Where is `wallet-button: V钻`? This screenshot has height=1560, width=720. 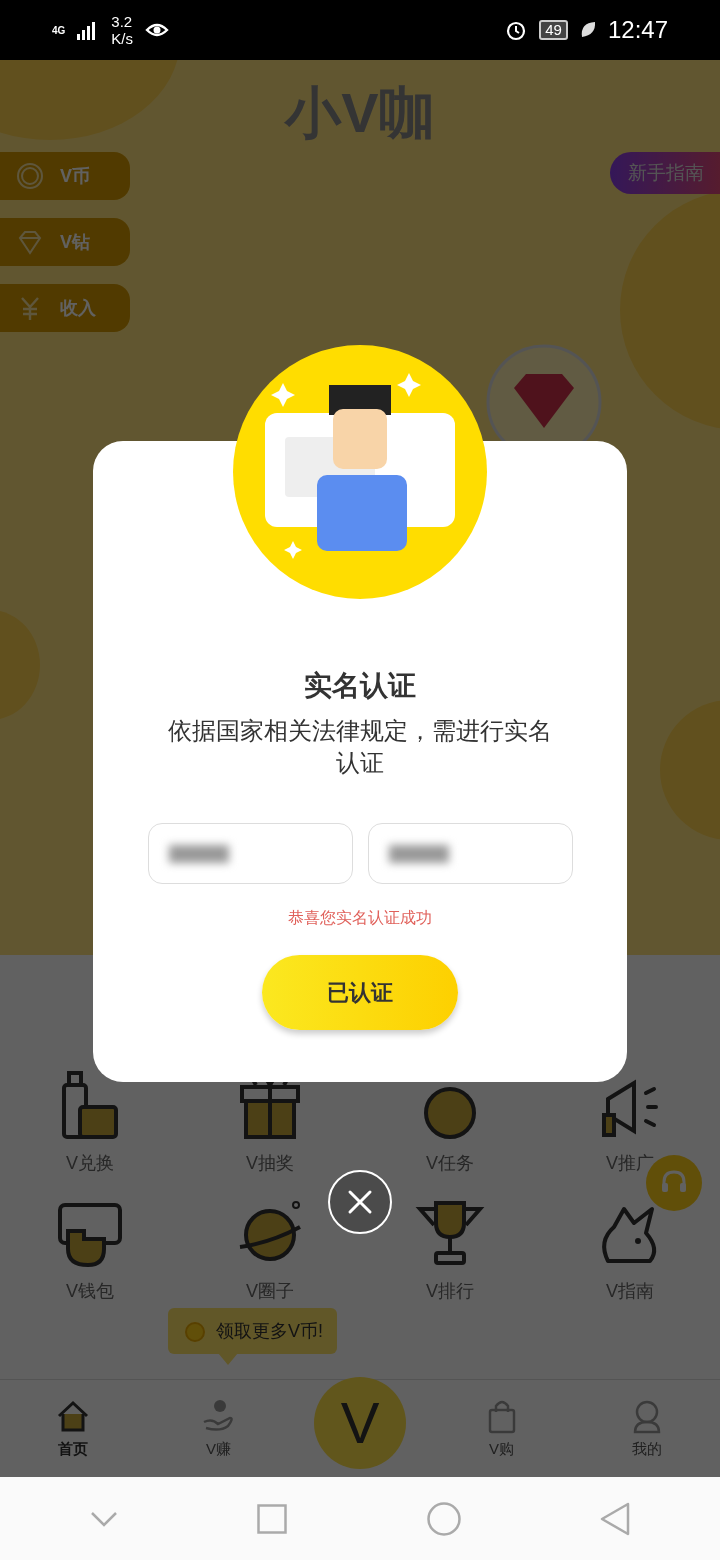
wallet-button: V钻 is located at coordinates (65, 242).